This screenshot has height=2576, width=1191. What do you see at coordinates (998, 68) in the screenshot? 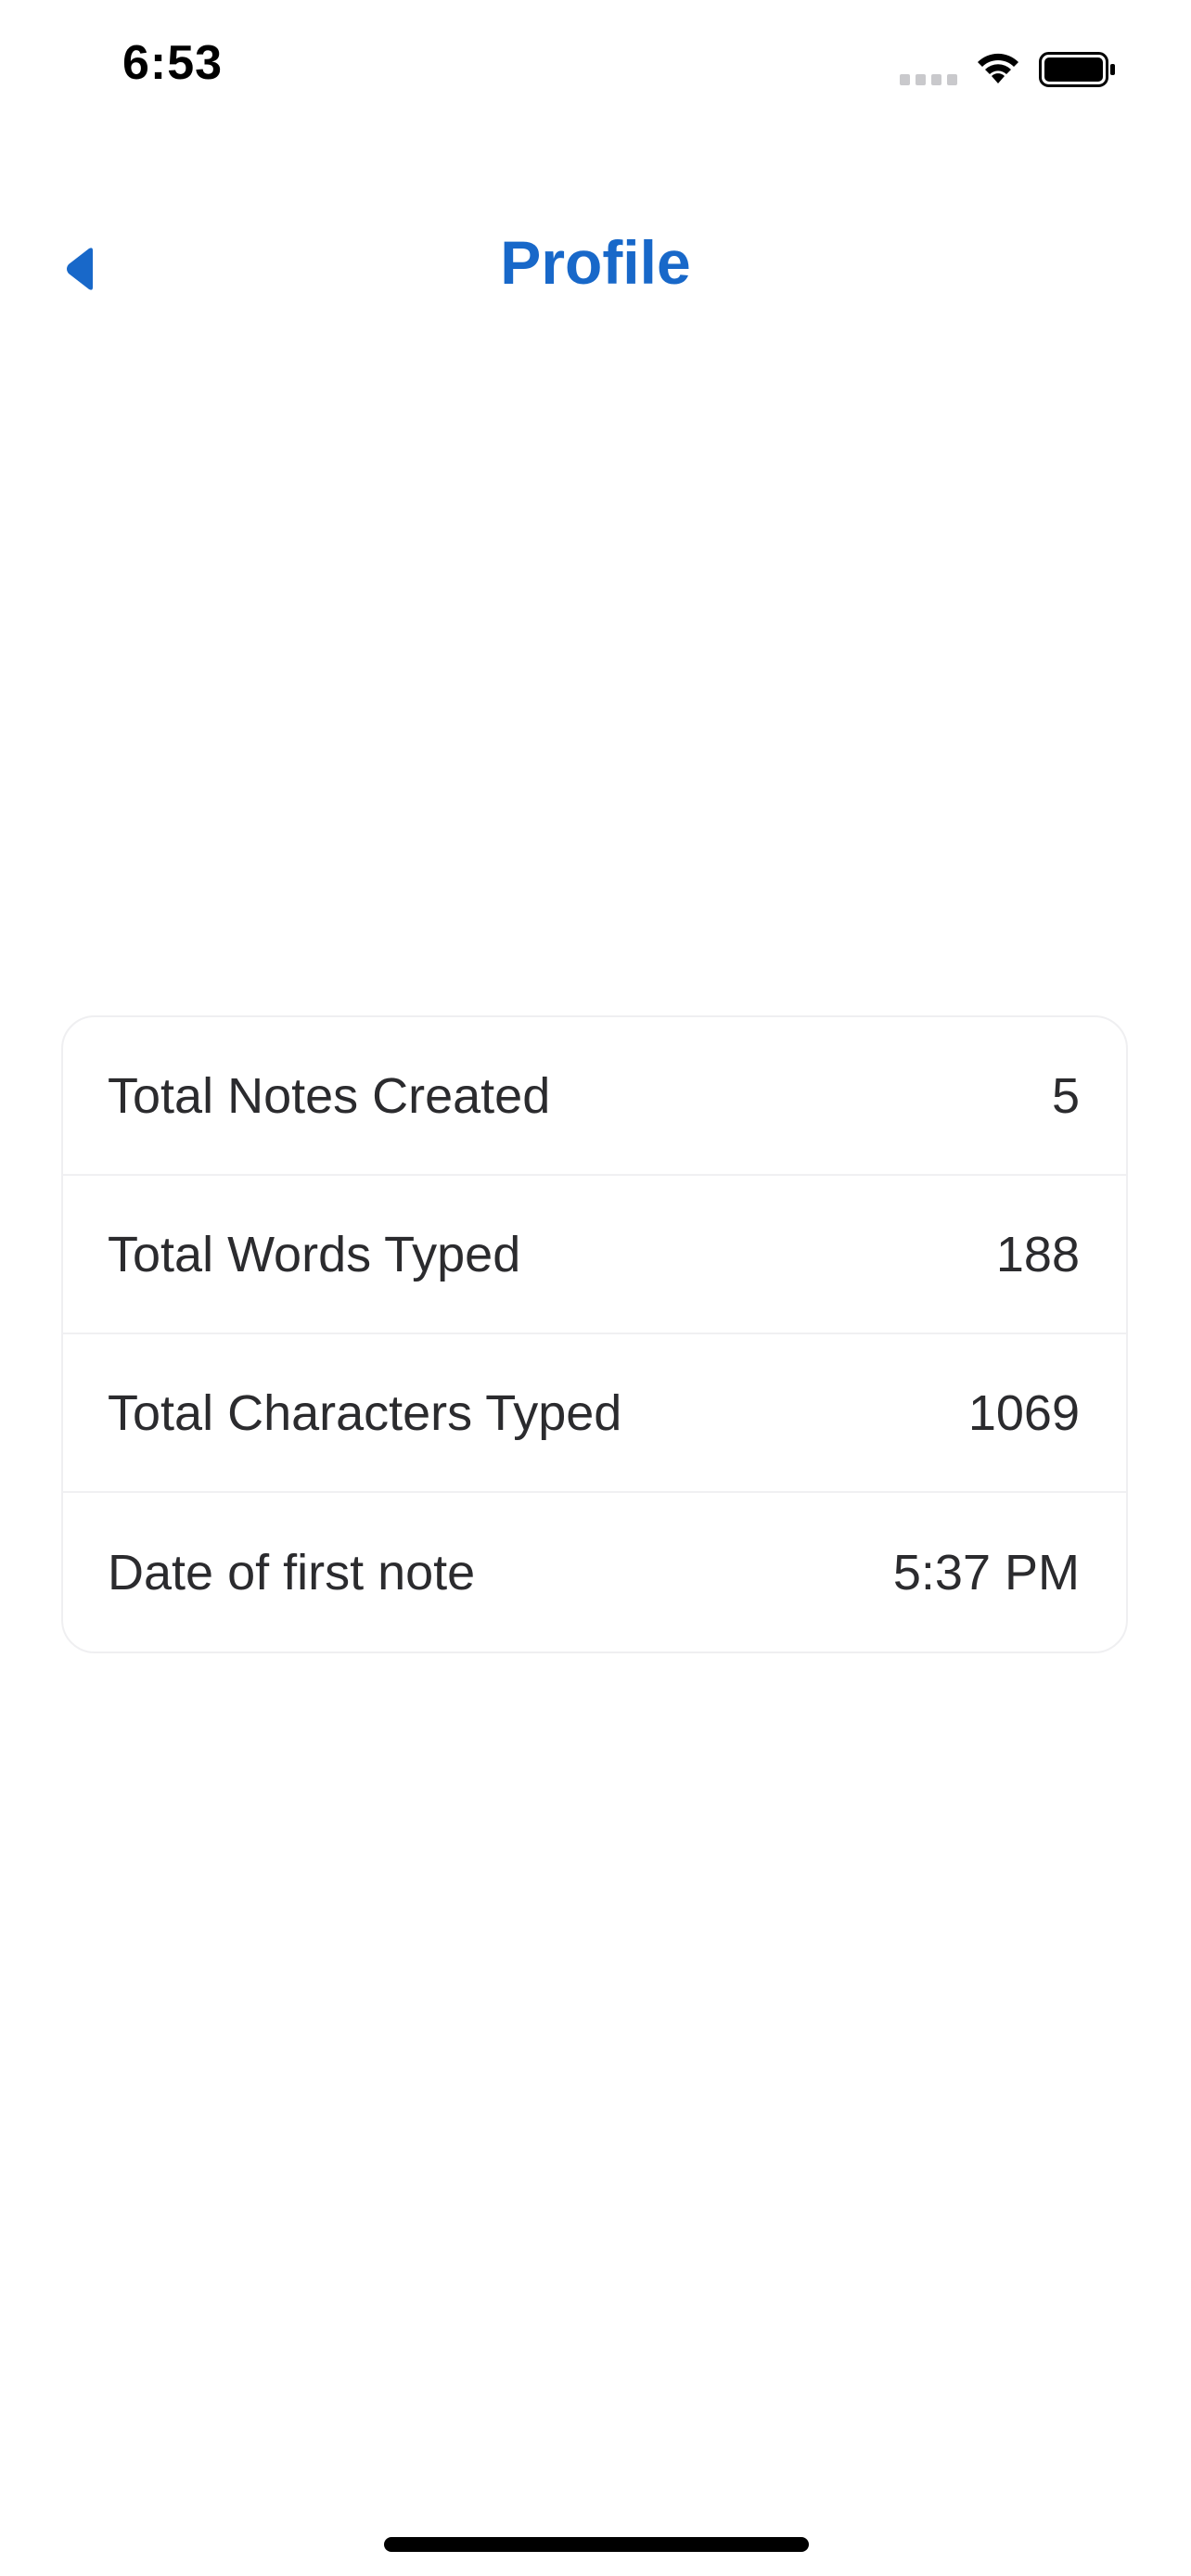
I see `wifi-icon` at bounding box center [998, 68].